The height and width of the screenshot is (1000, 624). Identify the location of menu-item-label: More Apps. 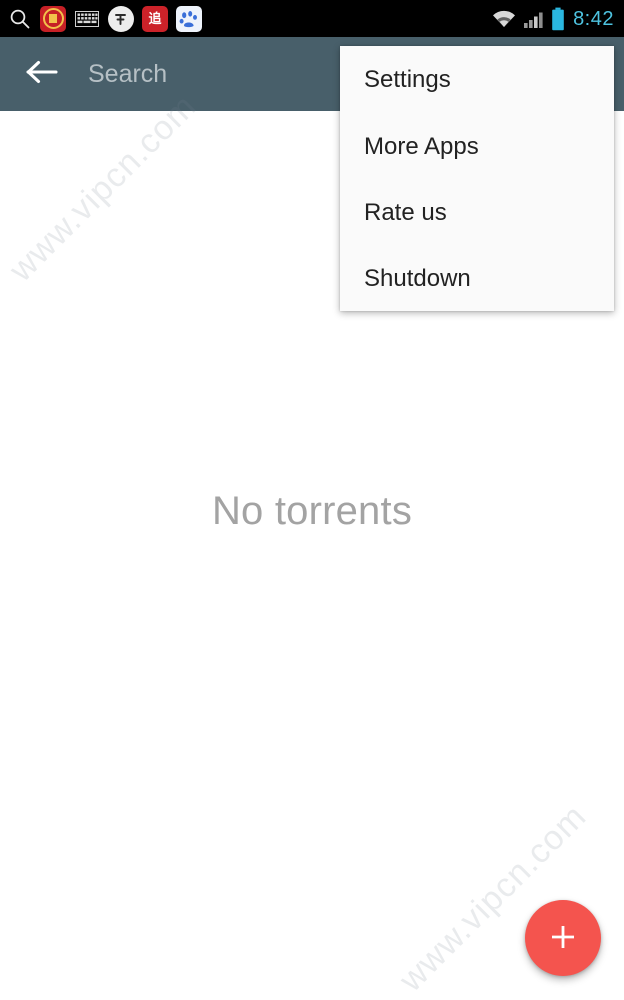
(421, 146).